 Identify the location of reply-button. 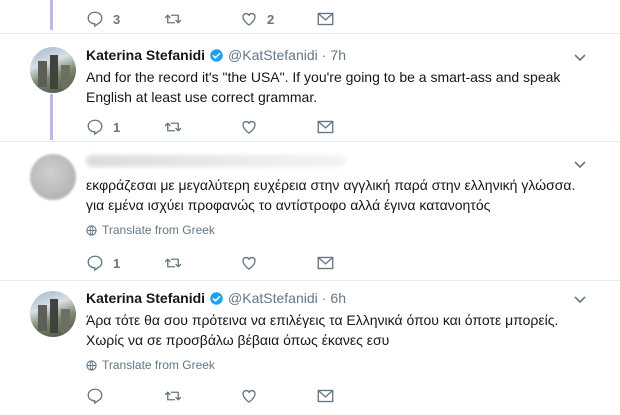
(124, 396).